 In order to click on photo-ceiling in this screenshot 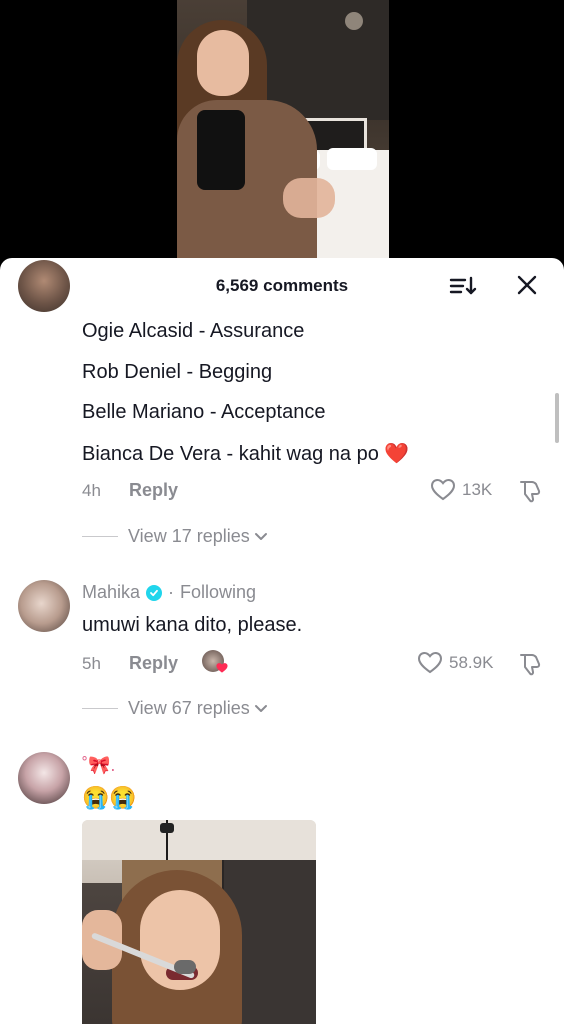, I will do `click(199, 840)`.